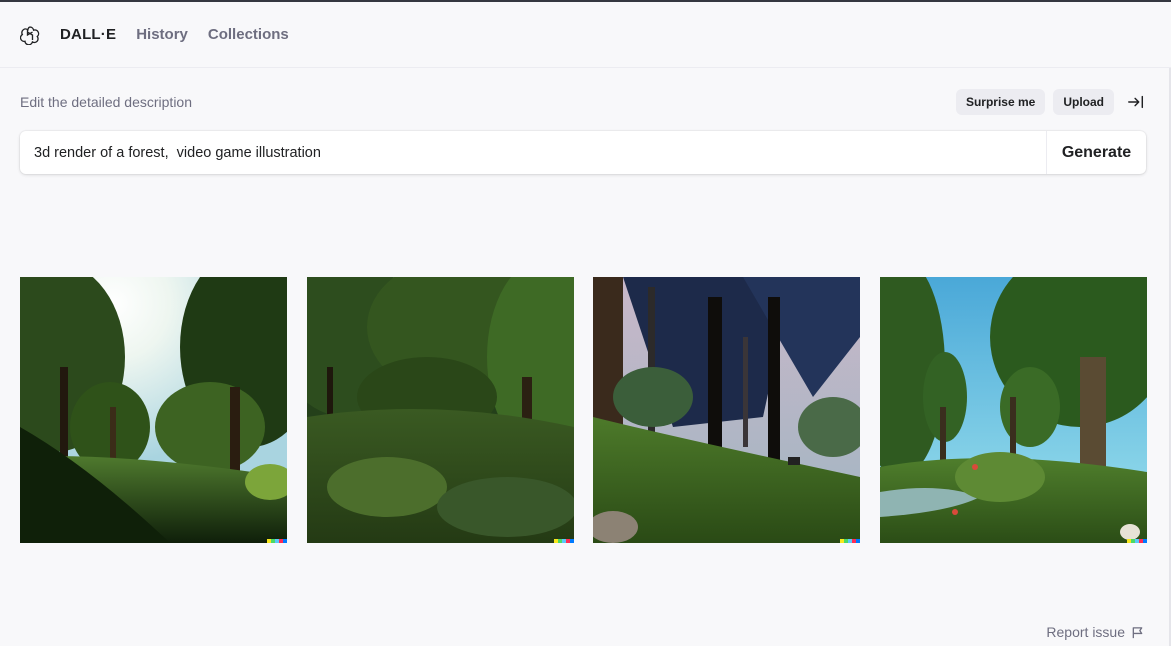 The image size is (1171, 646). I want to click on collapse-panel-icon, so click(1136, 102).